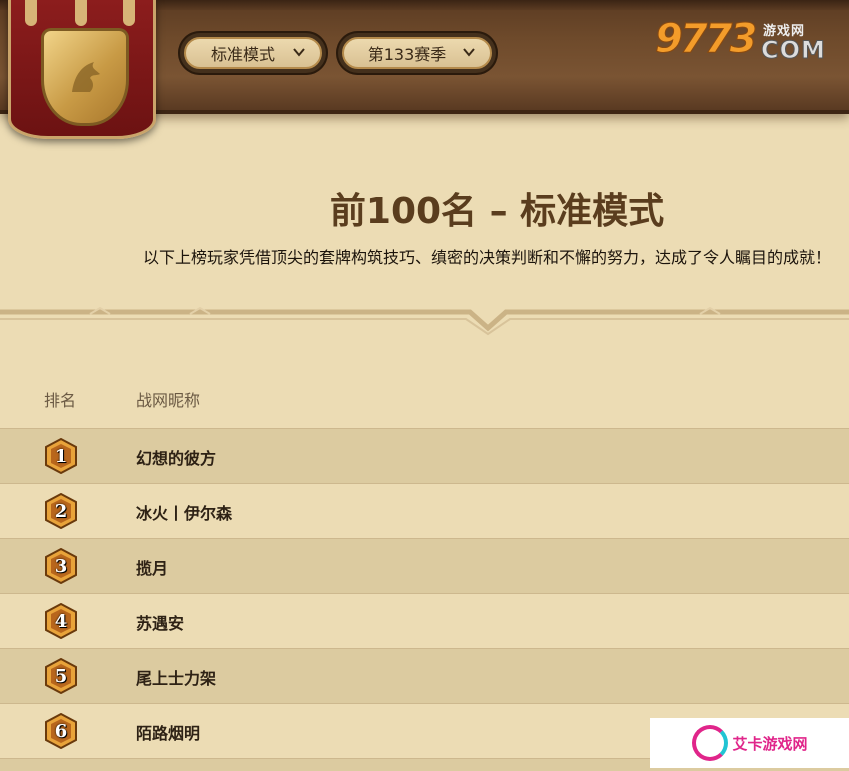 This screenshot has height=771, width=849. Describe the element at coordinates (168, 400) in the screenshot. I see `column-header-name: 战网昵称` at that location.